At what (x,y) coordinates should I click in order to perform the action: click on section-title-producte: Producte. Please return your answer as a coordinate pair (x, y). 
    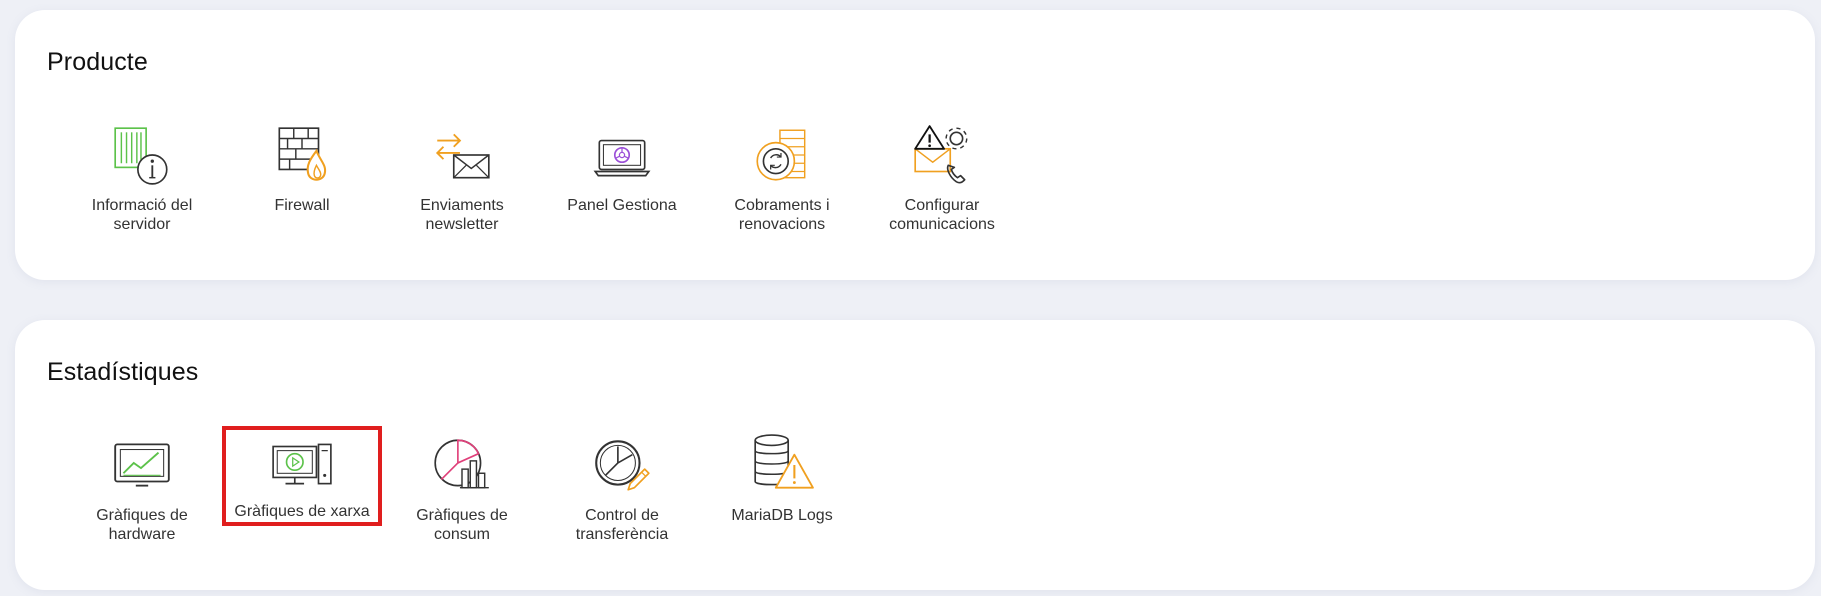
    Looking at the image, I should click on (97, 62).